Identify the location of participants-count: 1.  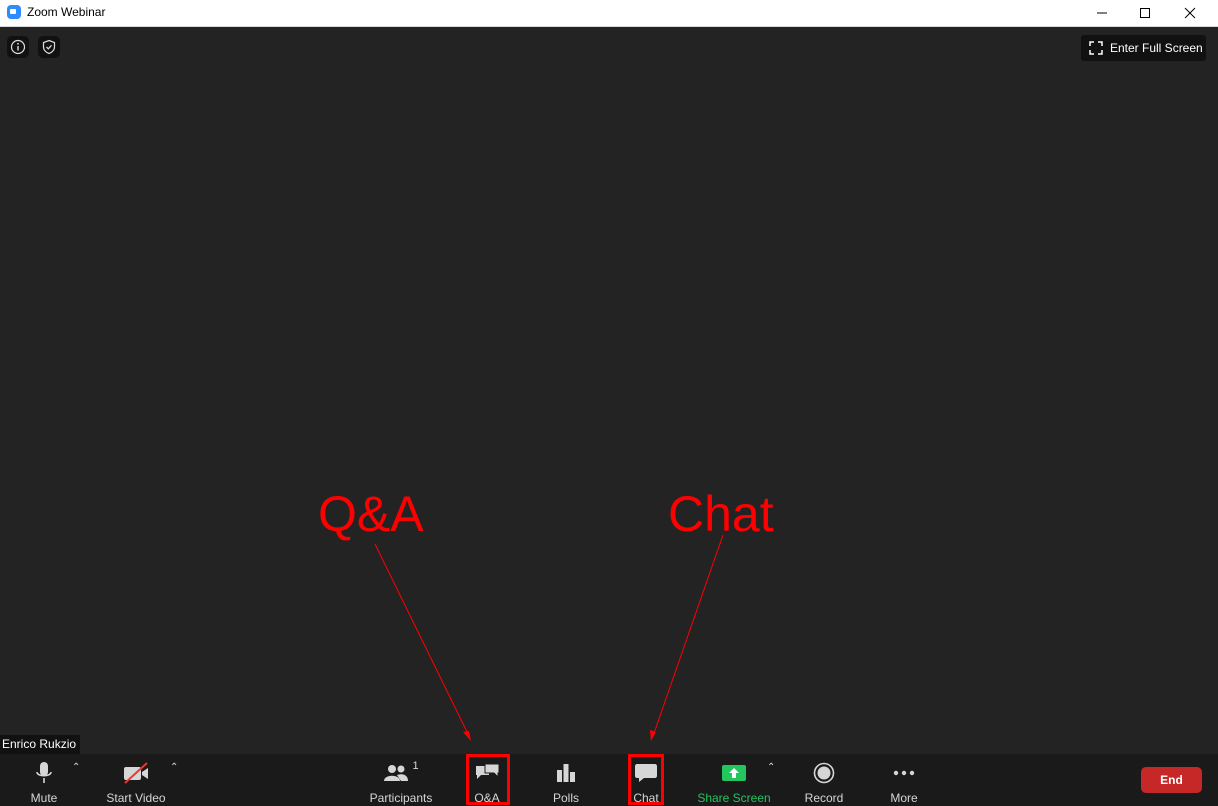
(415, 766).